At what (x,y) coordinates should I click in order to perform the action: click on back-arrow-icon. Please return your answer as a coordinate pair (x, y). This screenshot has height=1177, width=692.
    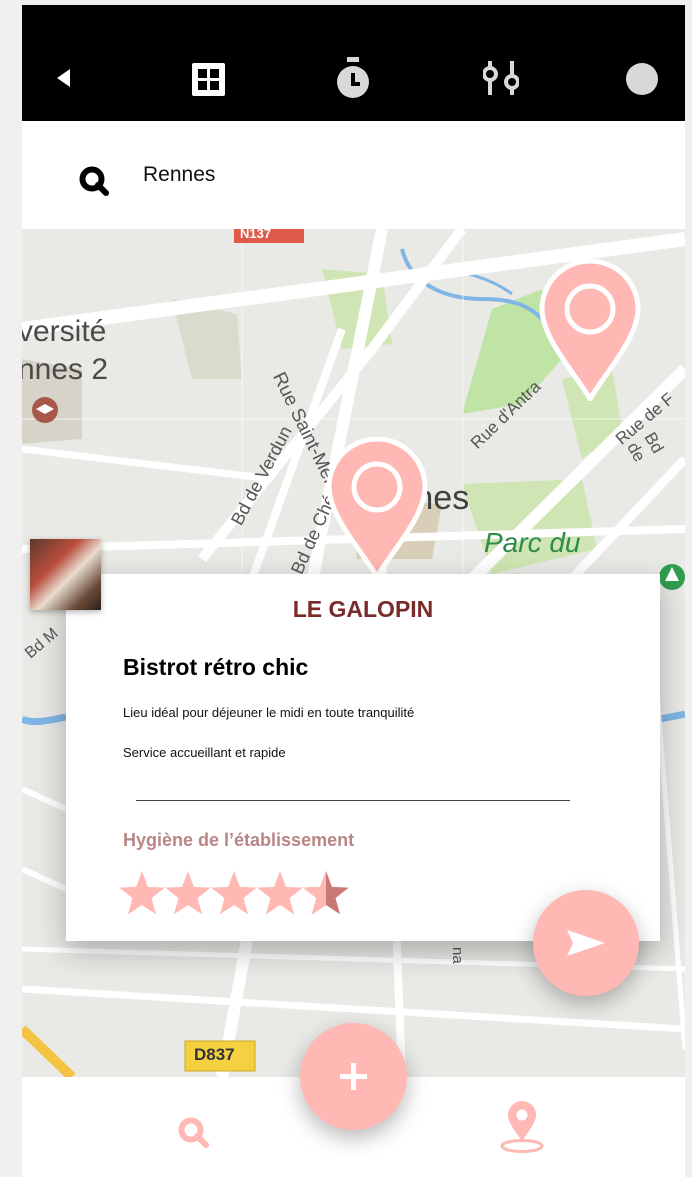
    Looking at the image, I should click on (64, 78).